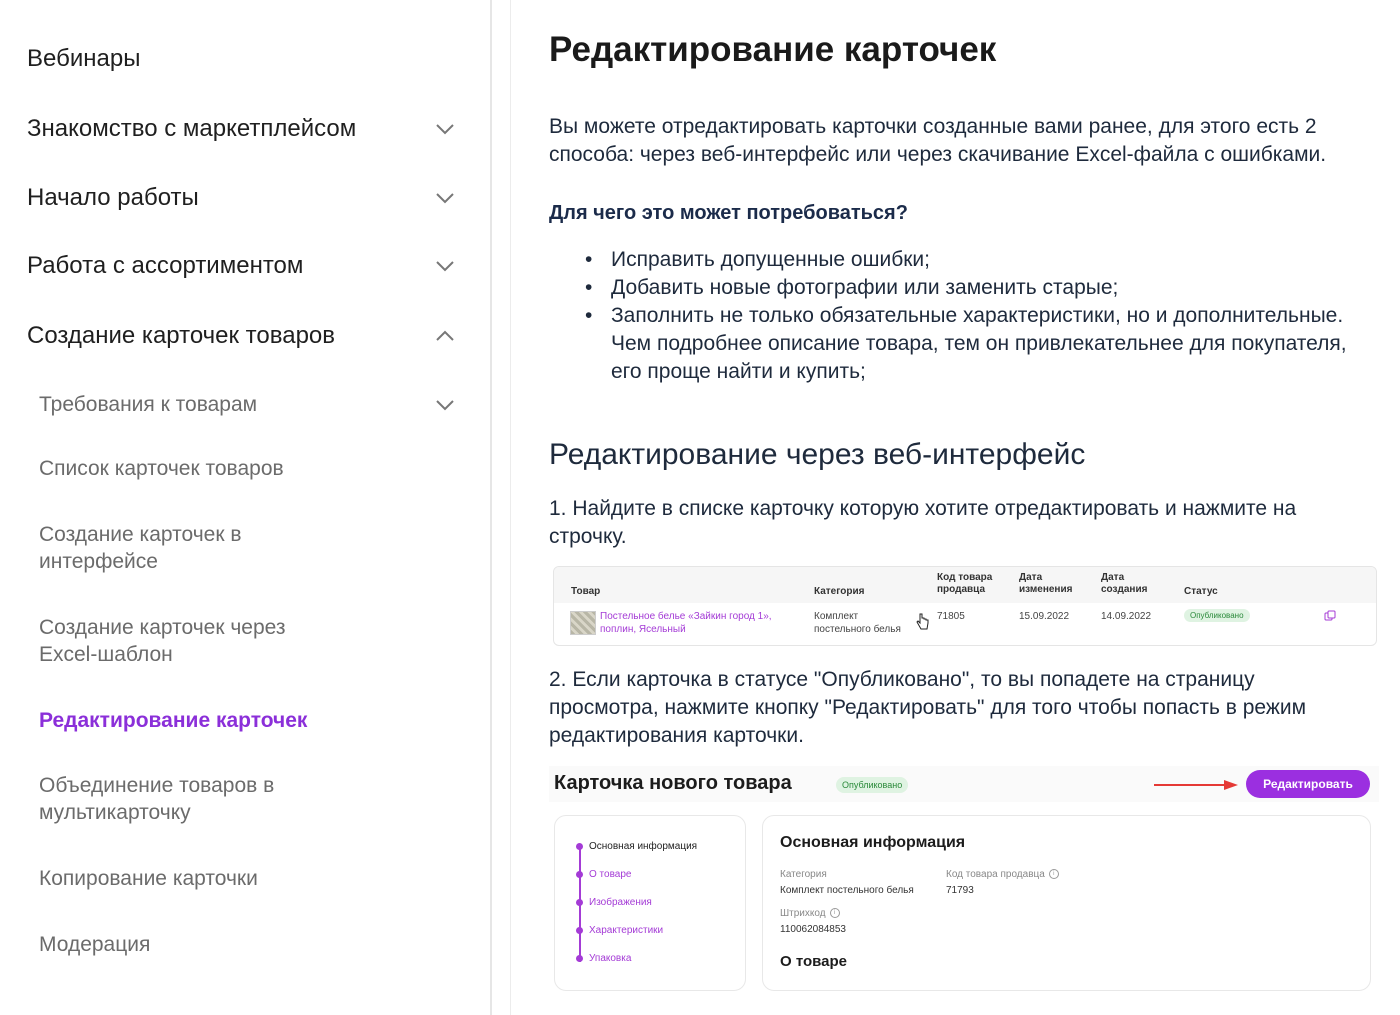 This screenshot has height=1015, width=1400. What do you see at coordinates (983, 260) in the screenshot?
I see `list-item: Исправить допущенные ошибки;` at bounding box center [983, 260].